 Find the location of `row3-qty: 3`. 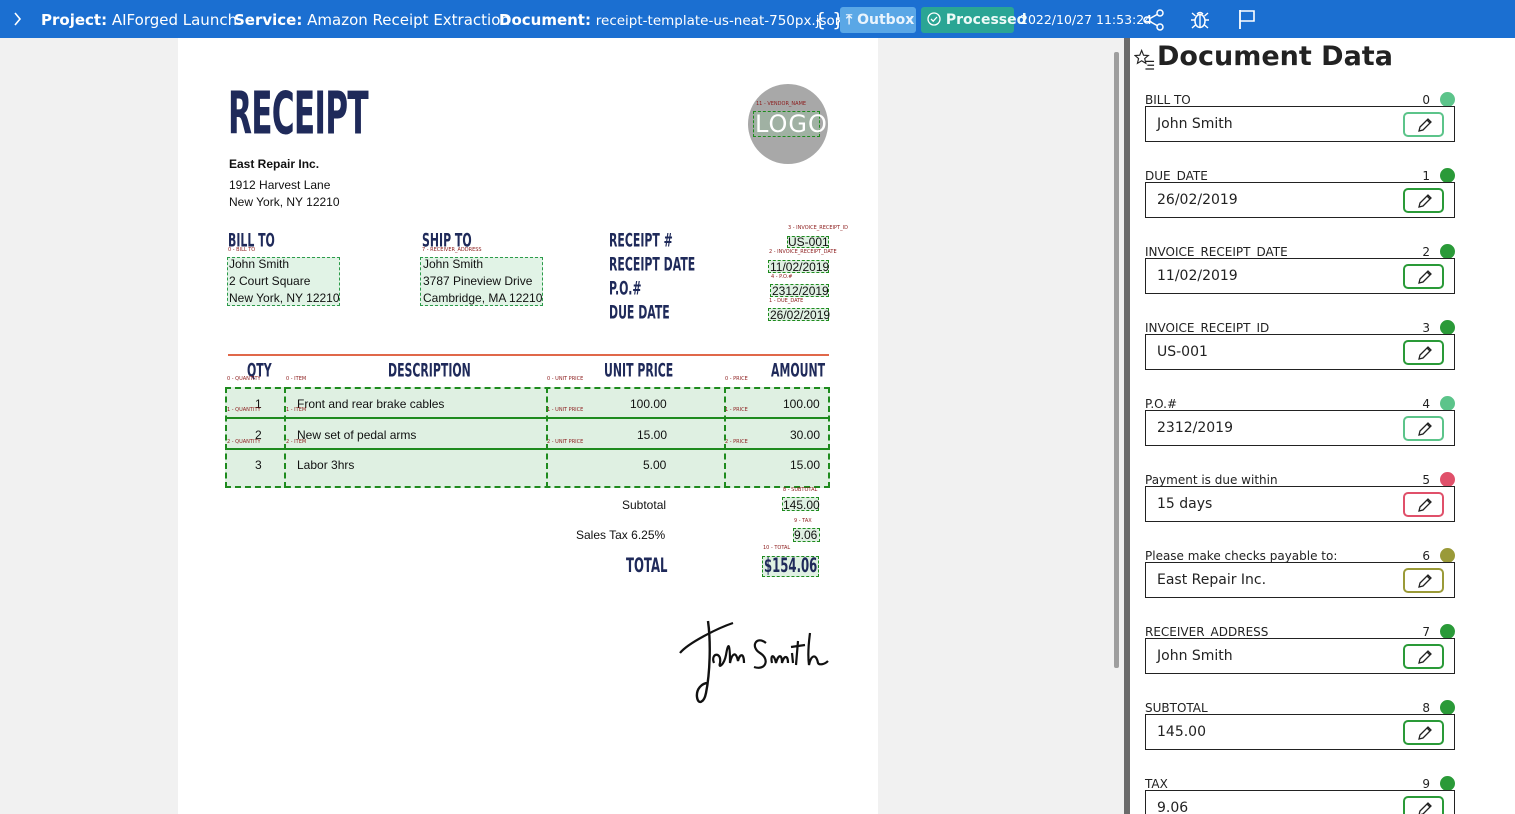

row3-qty: 3 is located at coordinates (258, 465).